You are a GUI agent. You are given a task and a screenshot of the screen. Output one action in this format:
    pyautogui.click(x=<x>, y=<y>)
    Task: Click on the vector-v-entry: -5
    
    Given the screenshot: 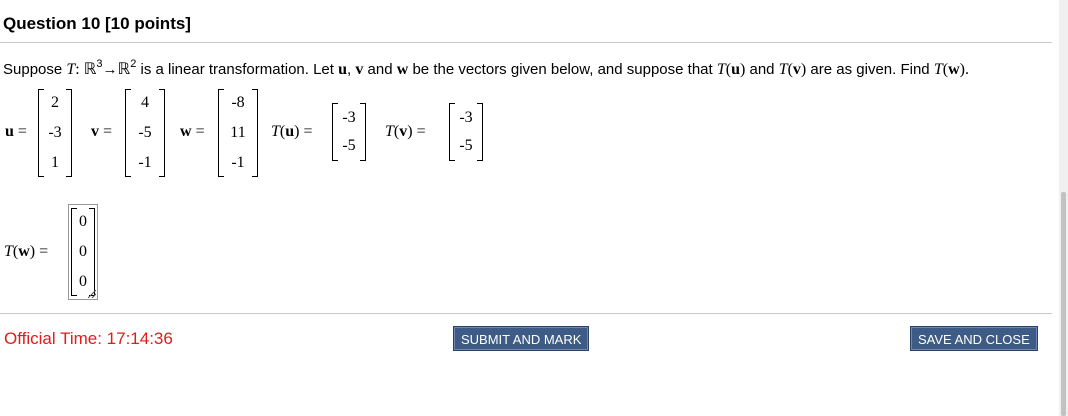 What is the action you would take?
    pyautogui.click(x=145, y=132)
    